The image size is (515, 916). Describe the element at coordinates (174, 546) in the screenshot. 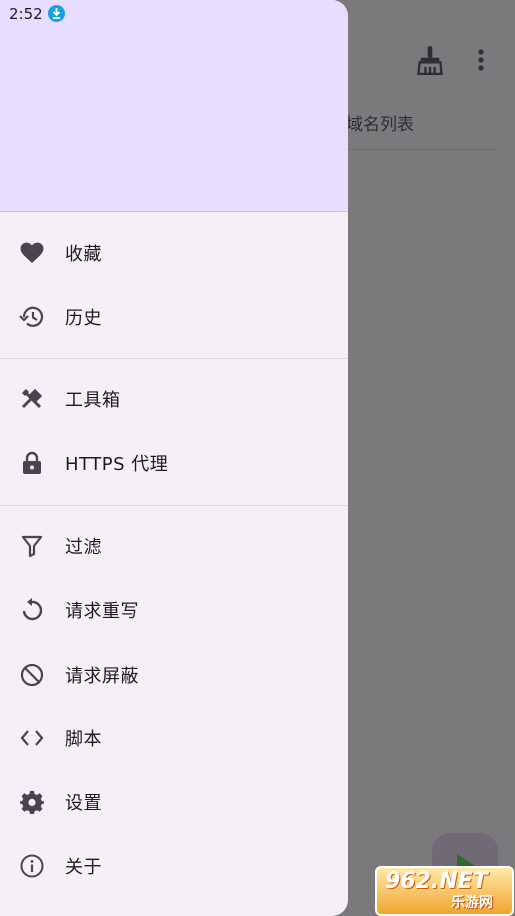

I see `menu-item-filter: 过滤` at that location.